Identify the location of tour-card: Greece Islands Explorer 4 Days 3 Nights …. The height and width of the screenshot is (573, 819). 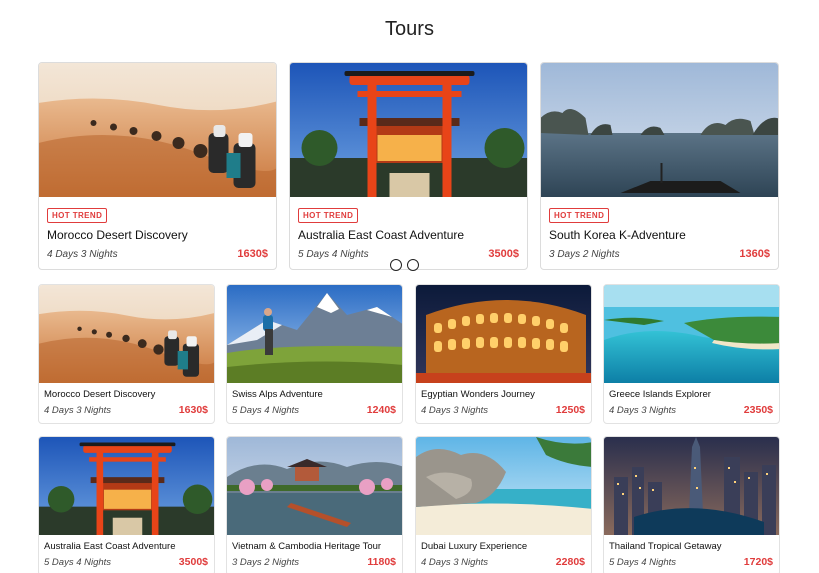
(691, 354).